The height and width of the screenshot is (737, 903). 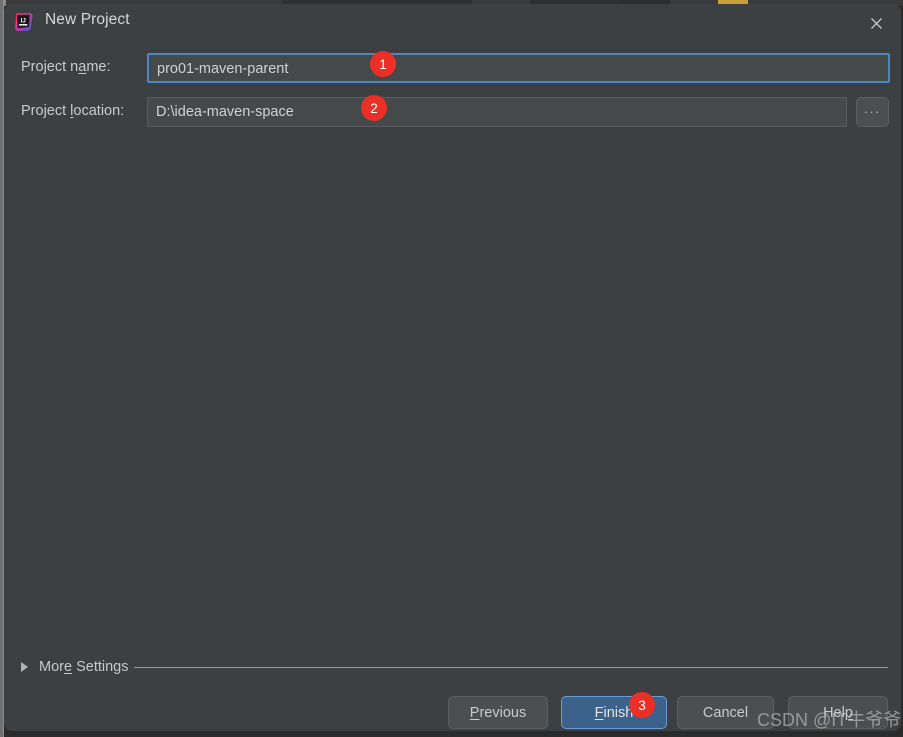 I want to click on previous-button: Previous, so click(x=498, y=712).